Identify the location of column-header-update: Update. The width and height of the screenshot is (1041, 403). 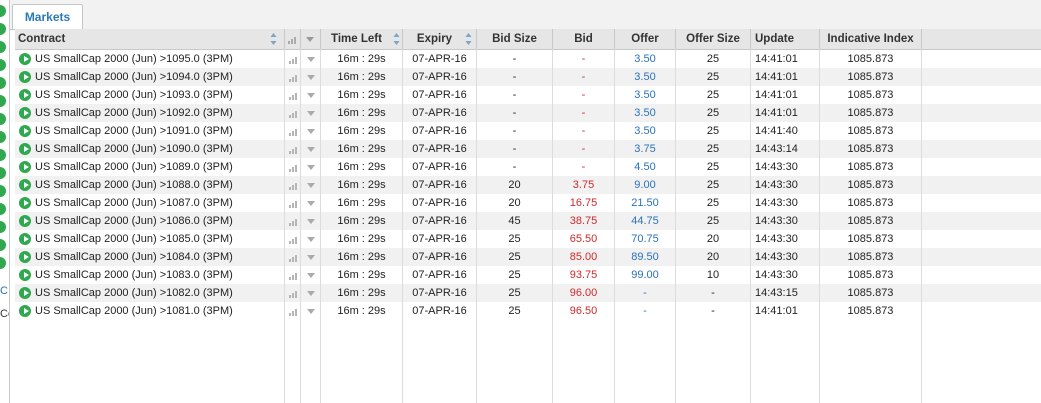
(785, 39).